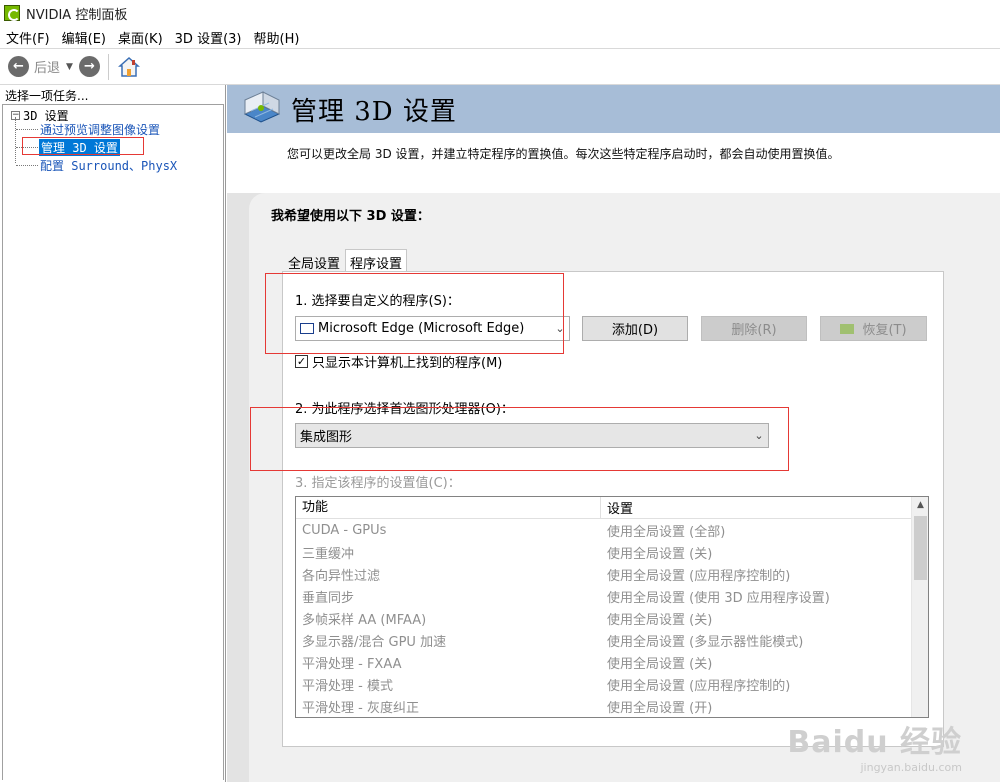  What do you see at coordinates (344, 530) in the screenshot?
I see `feature-cell: CUDA - GPUs` at bounding box center [344, 530].